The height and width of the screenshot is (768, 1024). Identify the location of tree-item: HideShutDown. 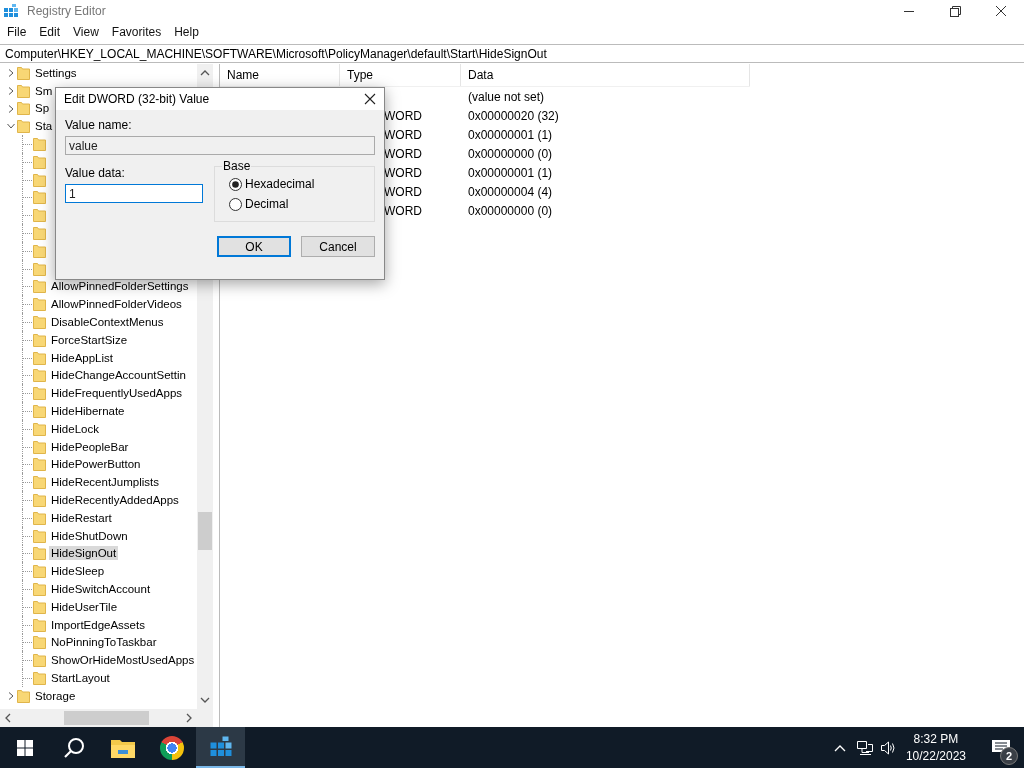
(89, 535).